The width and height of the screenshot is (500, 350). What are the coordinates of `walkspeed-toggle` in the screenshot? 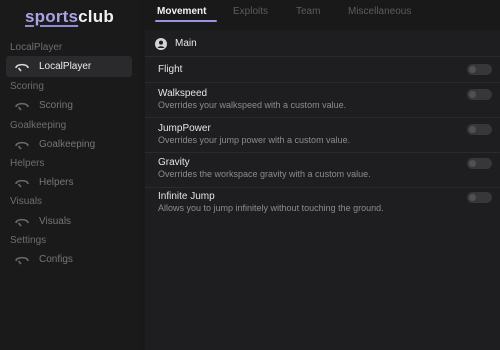 It's located at (479, 94).